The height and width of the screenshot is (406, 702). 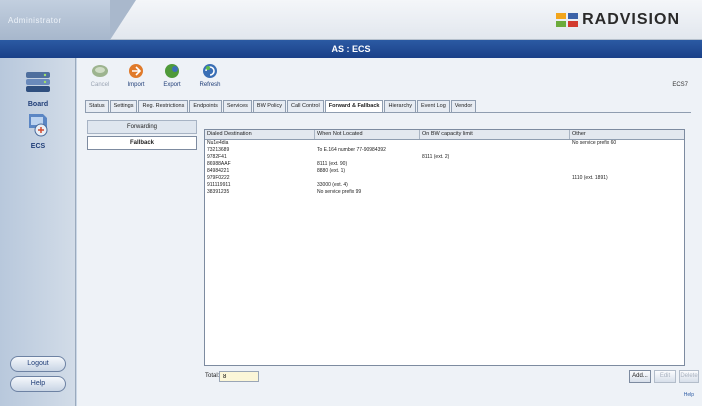 I want to click on export-icon, so click(x=172, y=71).